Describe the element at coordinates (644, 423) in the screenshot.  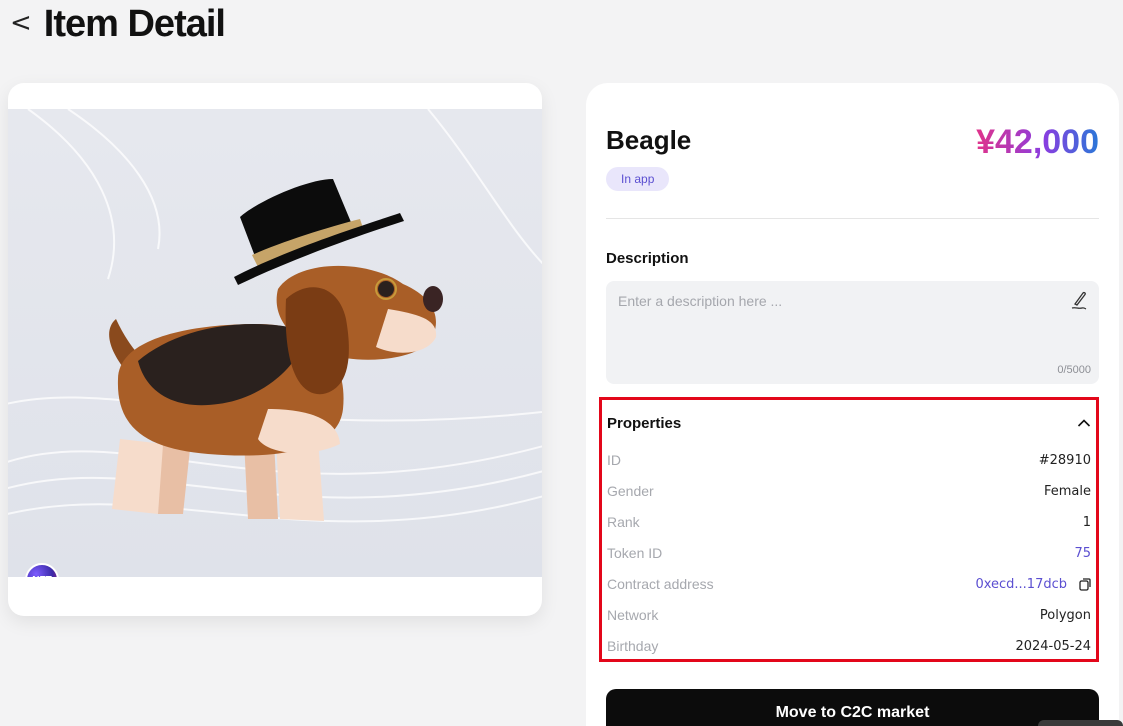
I see `properties-title: Properties` at that location.